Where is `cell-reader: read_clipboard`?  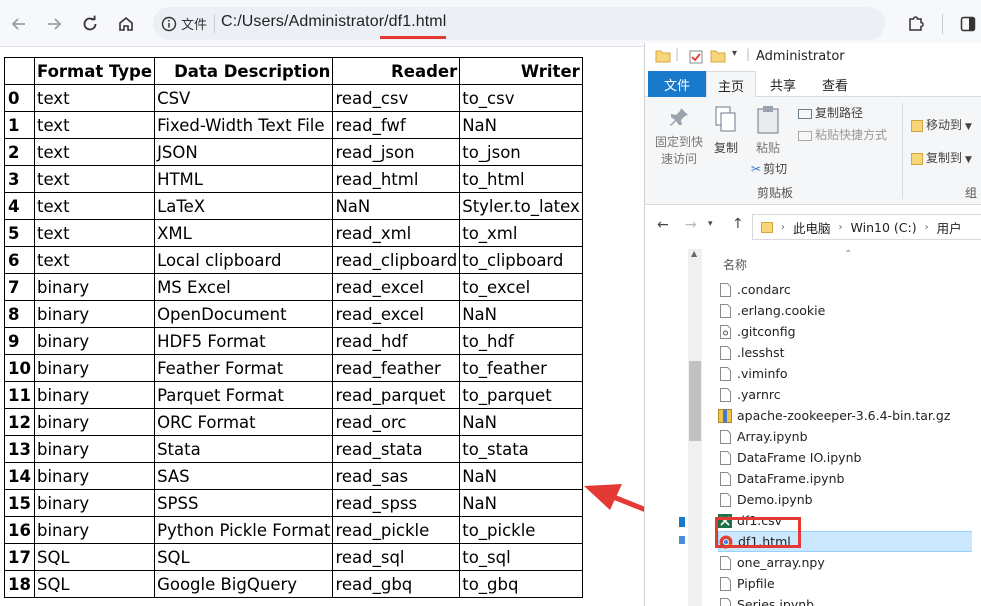 cell-reader: read_clipboard is located at coordinates (396, 260).